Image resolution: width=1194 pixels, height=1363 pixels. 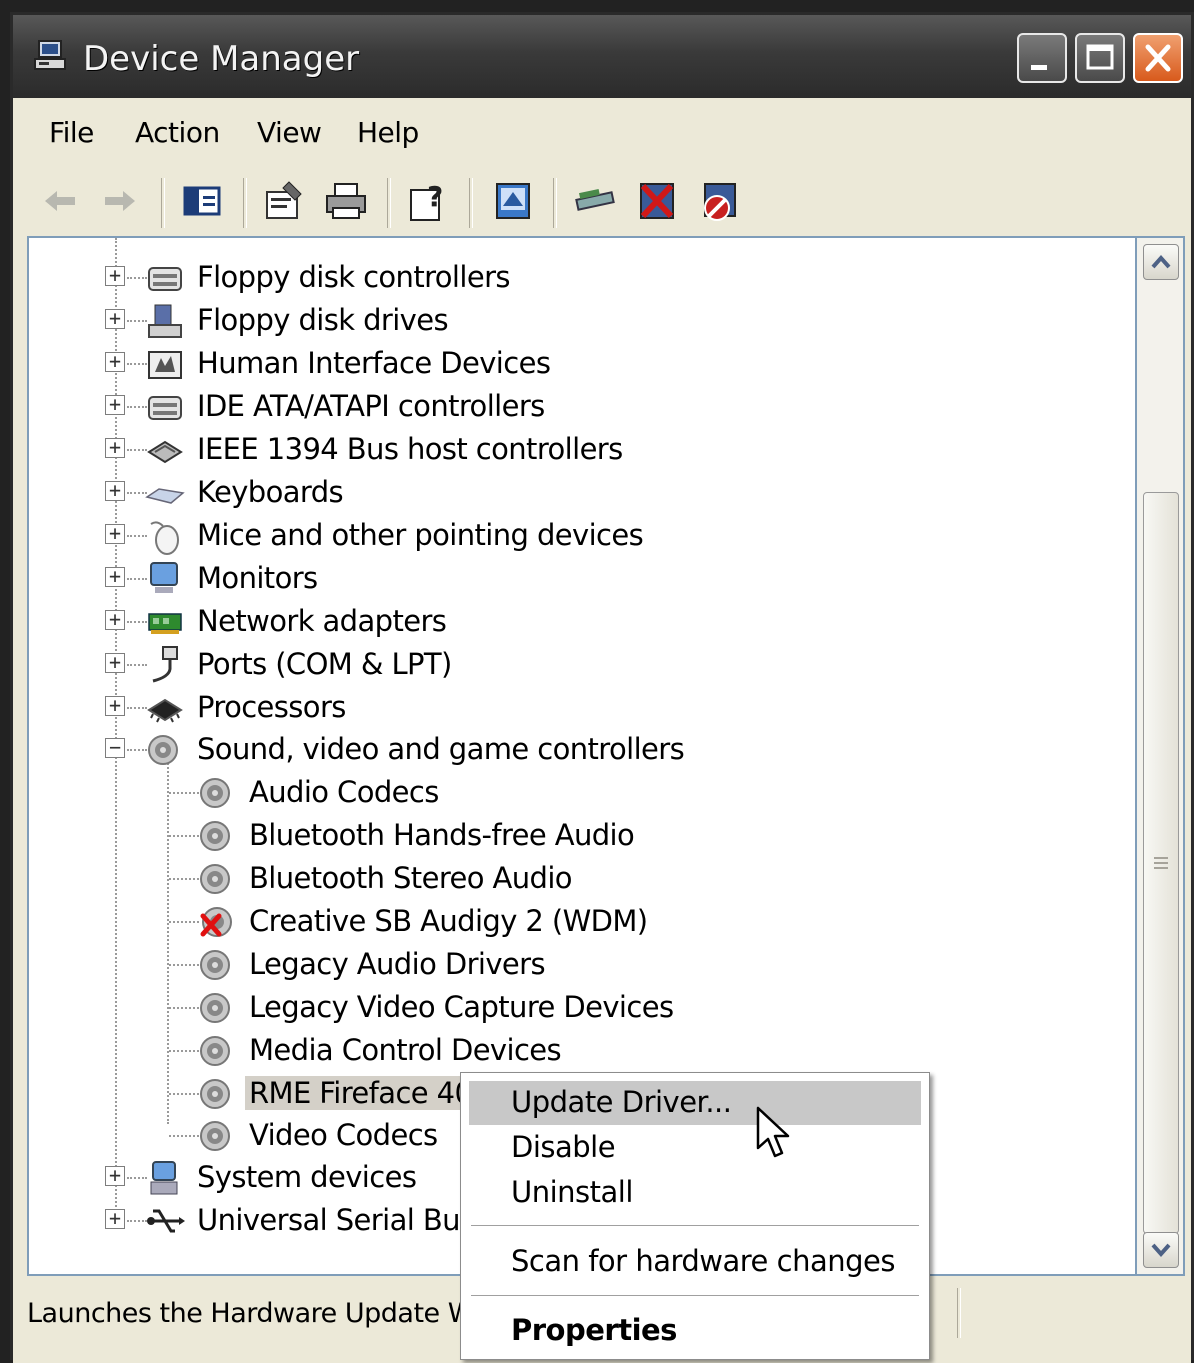 I want to click on tree-label: Bluetooth Hands-free Audio, so click(x=442, y=835).